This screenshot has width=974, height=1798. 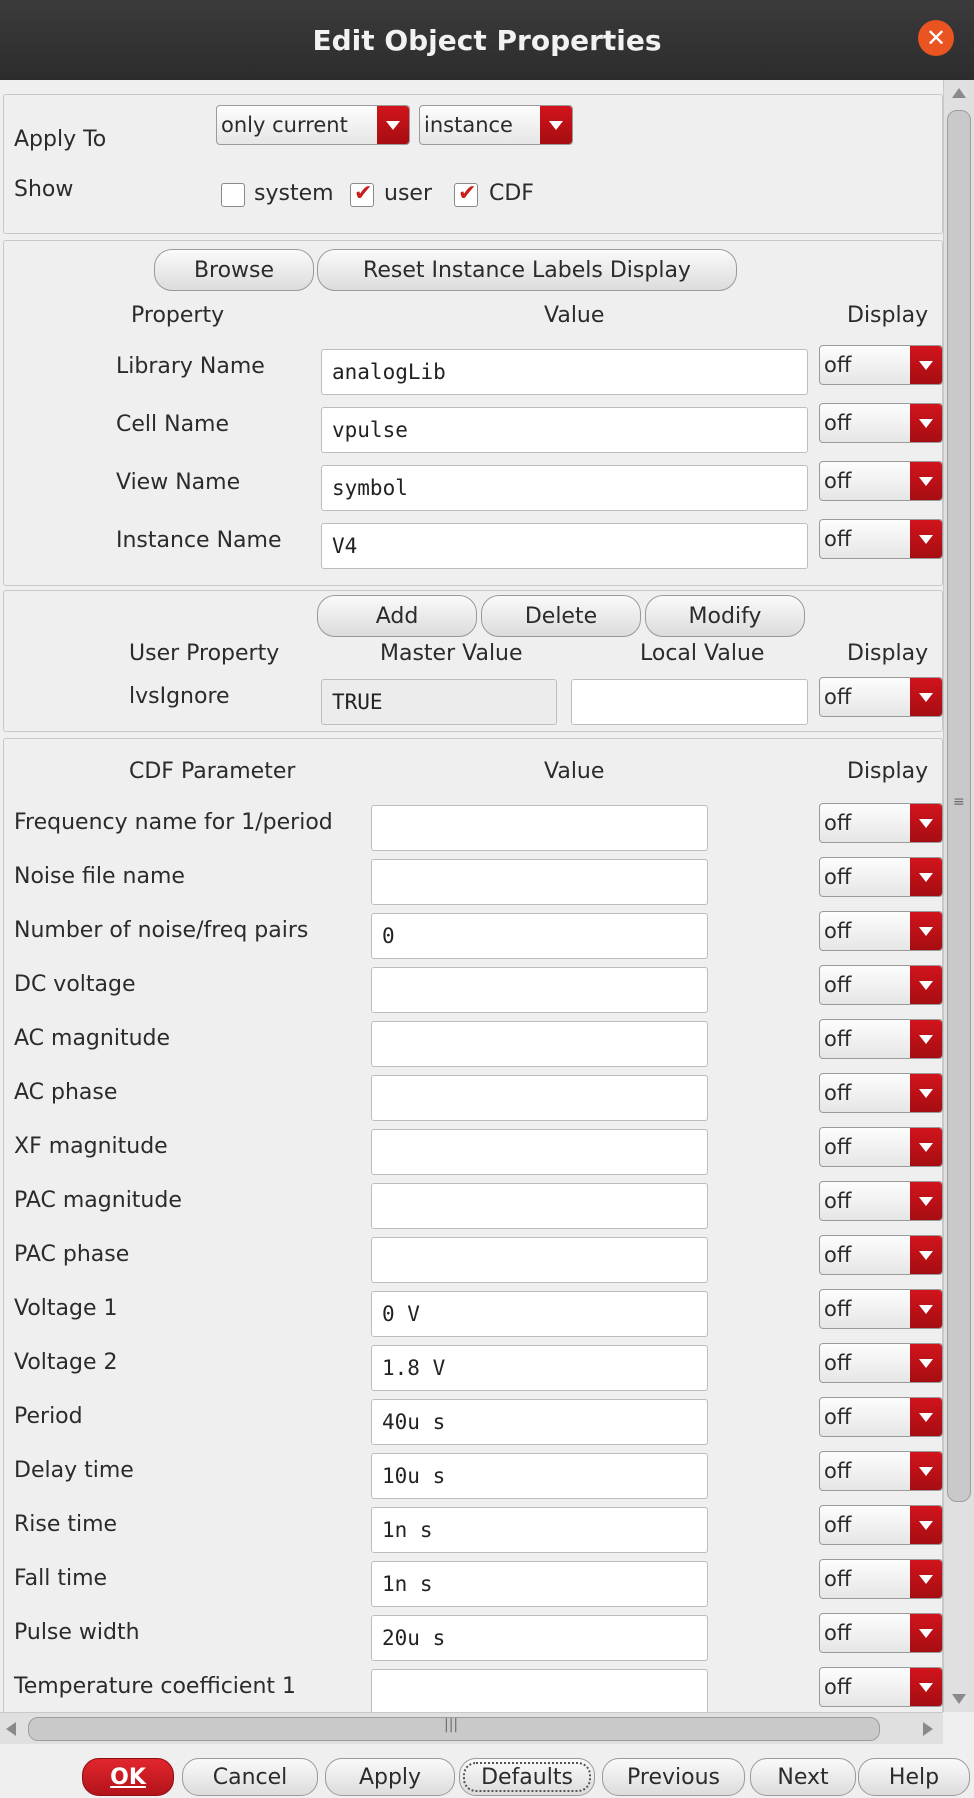 What do you see at coordinates (362, 194) in the screenshot?
I see `show-user-checkbox` at bounding box center [362, 194].